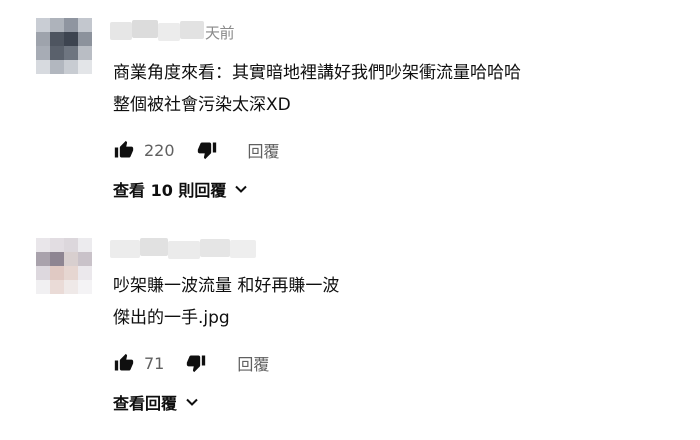 The width and height of the screenshot is (700, 440). Describe the element at coordinates (154, 363) in the screenshot. I see `like-count: 71` at that location.